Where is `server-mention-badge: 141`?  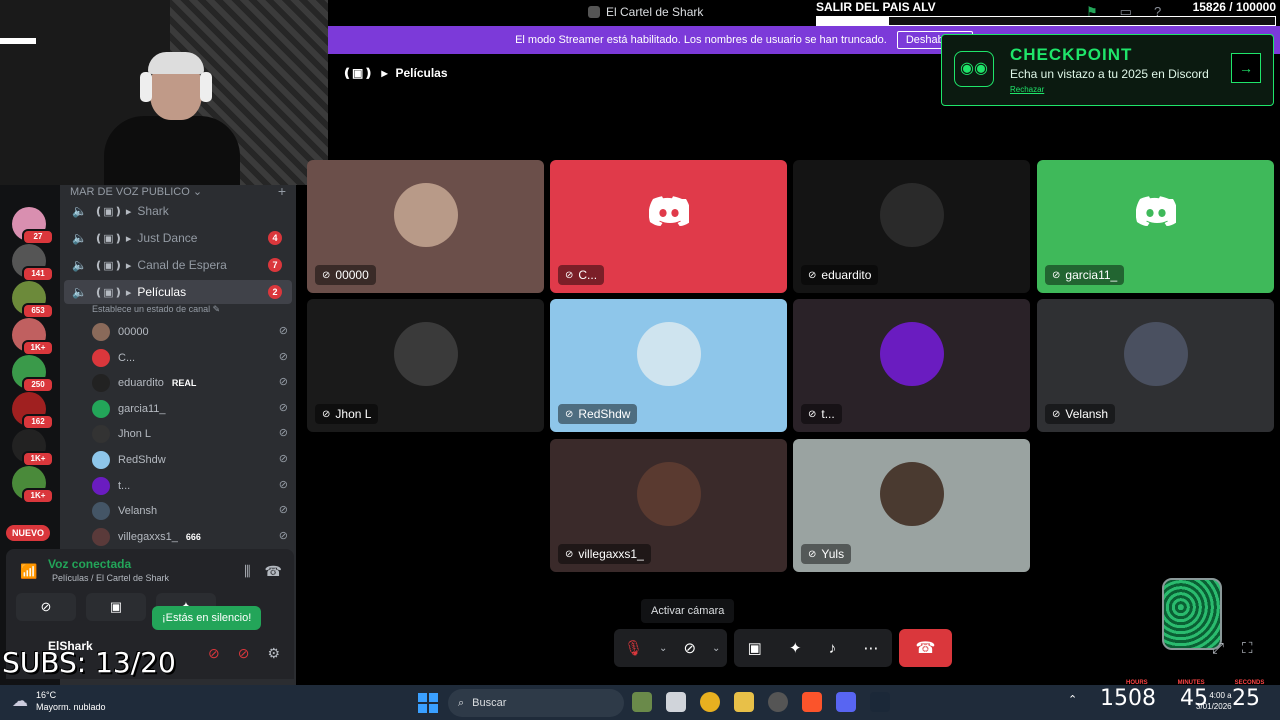
server-mention-badge: 141 is located at coordinates (38, 274).